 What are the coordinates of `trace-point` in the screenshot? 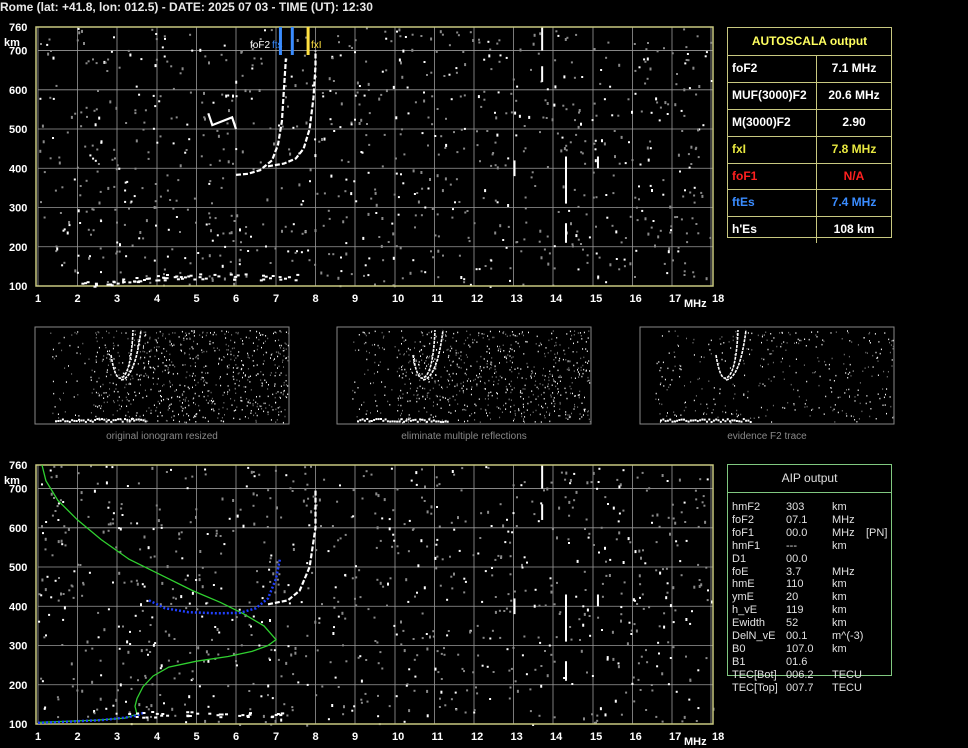 It's located at (96, 283).